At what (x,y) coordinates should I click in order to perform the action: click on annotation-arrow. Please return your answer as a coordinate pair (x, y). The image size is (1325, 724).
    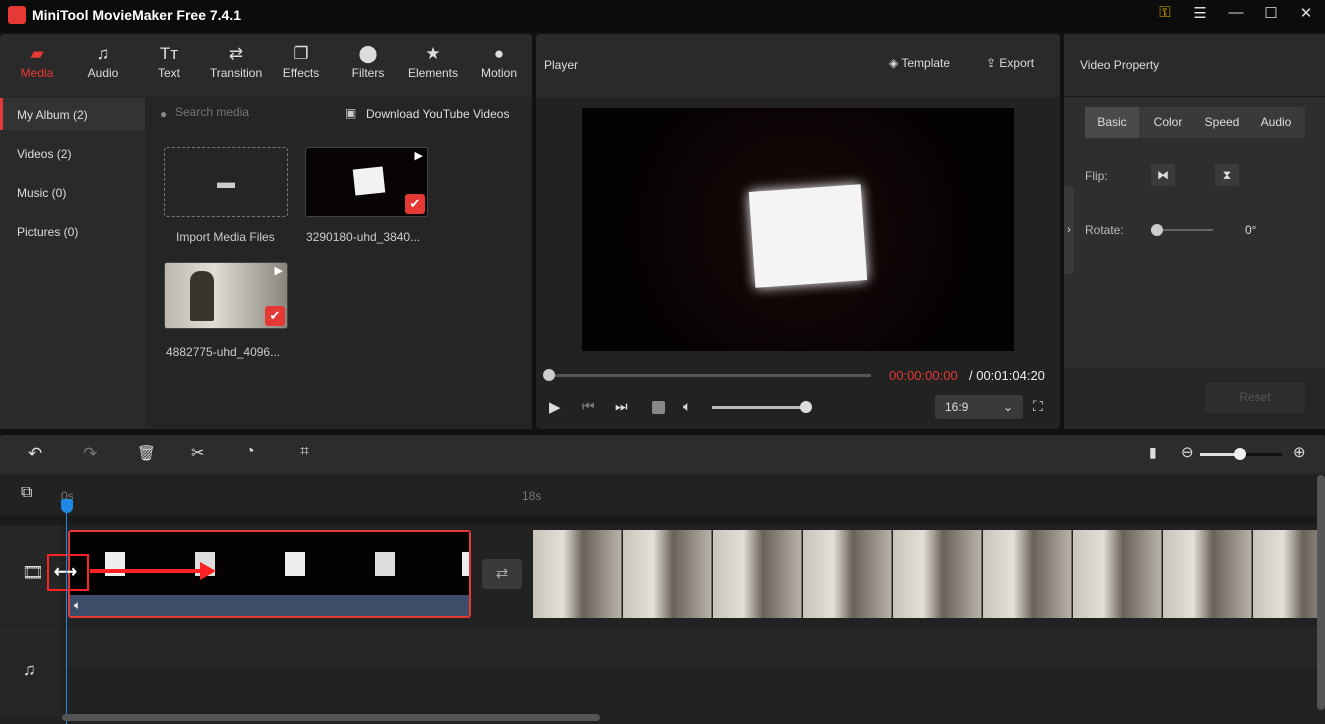
    Looking at the image, I should click on (149, 571).